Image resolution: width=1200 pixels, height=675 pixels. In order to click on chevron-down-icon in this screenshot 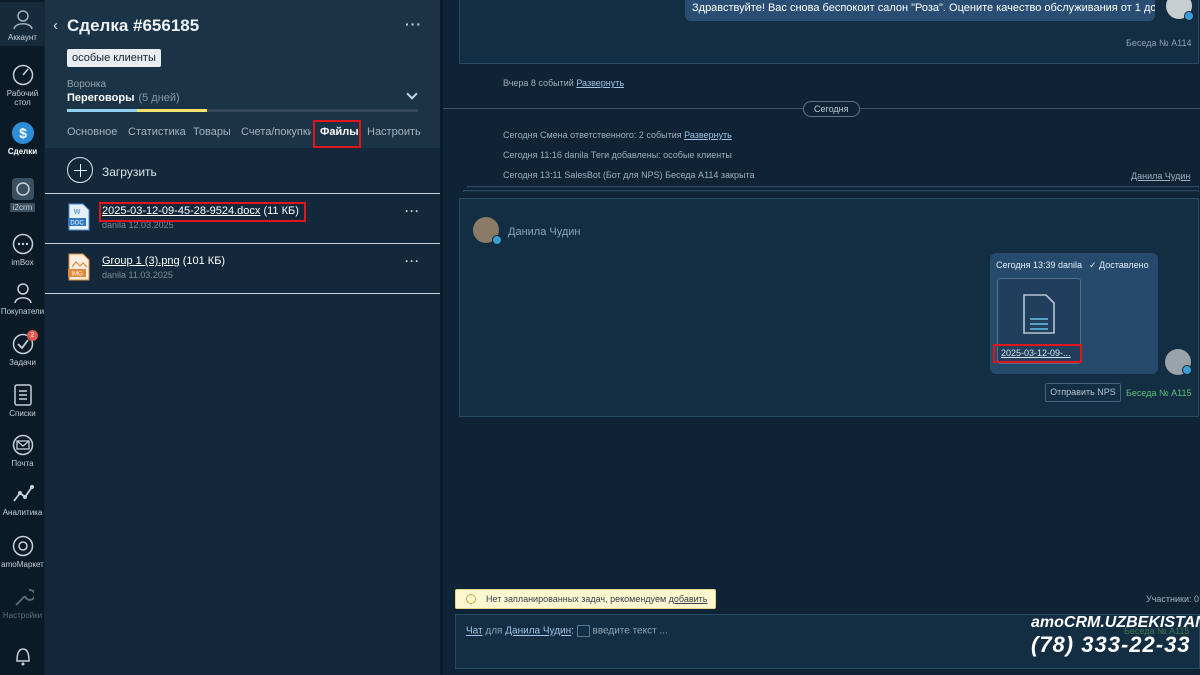, I will do `click(412, 94)`.